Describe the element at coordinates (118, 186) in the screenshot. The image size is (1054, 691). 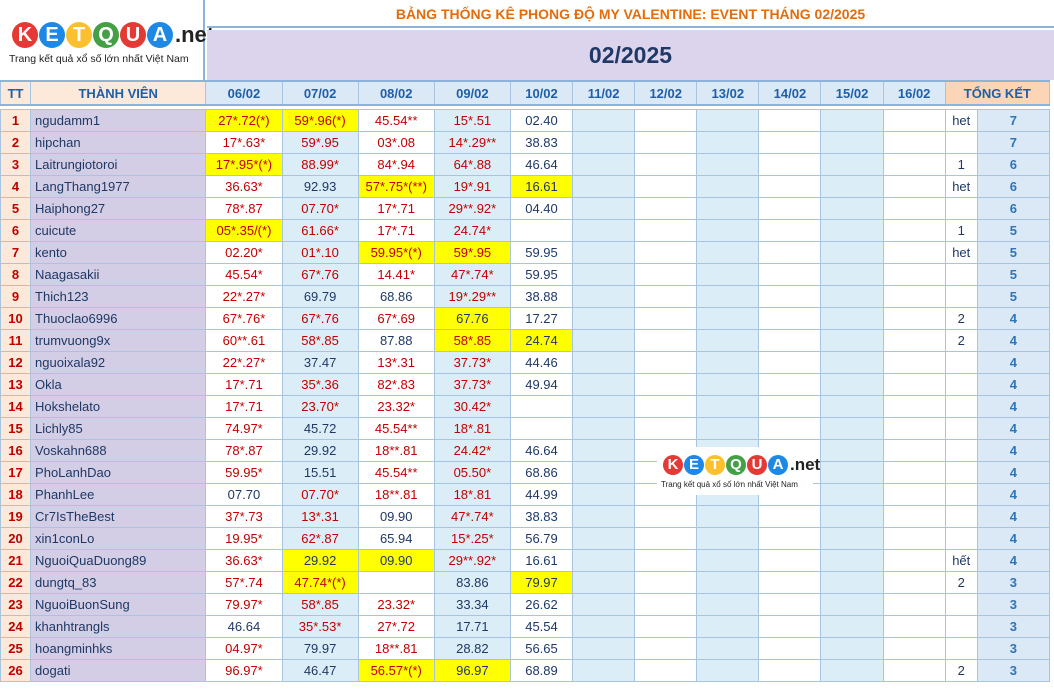
I see `member-name: LangThang1977` at that location.